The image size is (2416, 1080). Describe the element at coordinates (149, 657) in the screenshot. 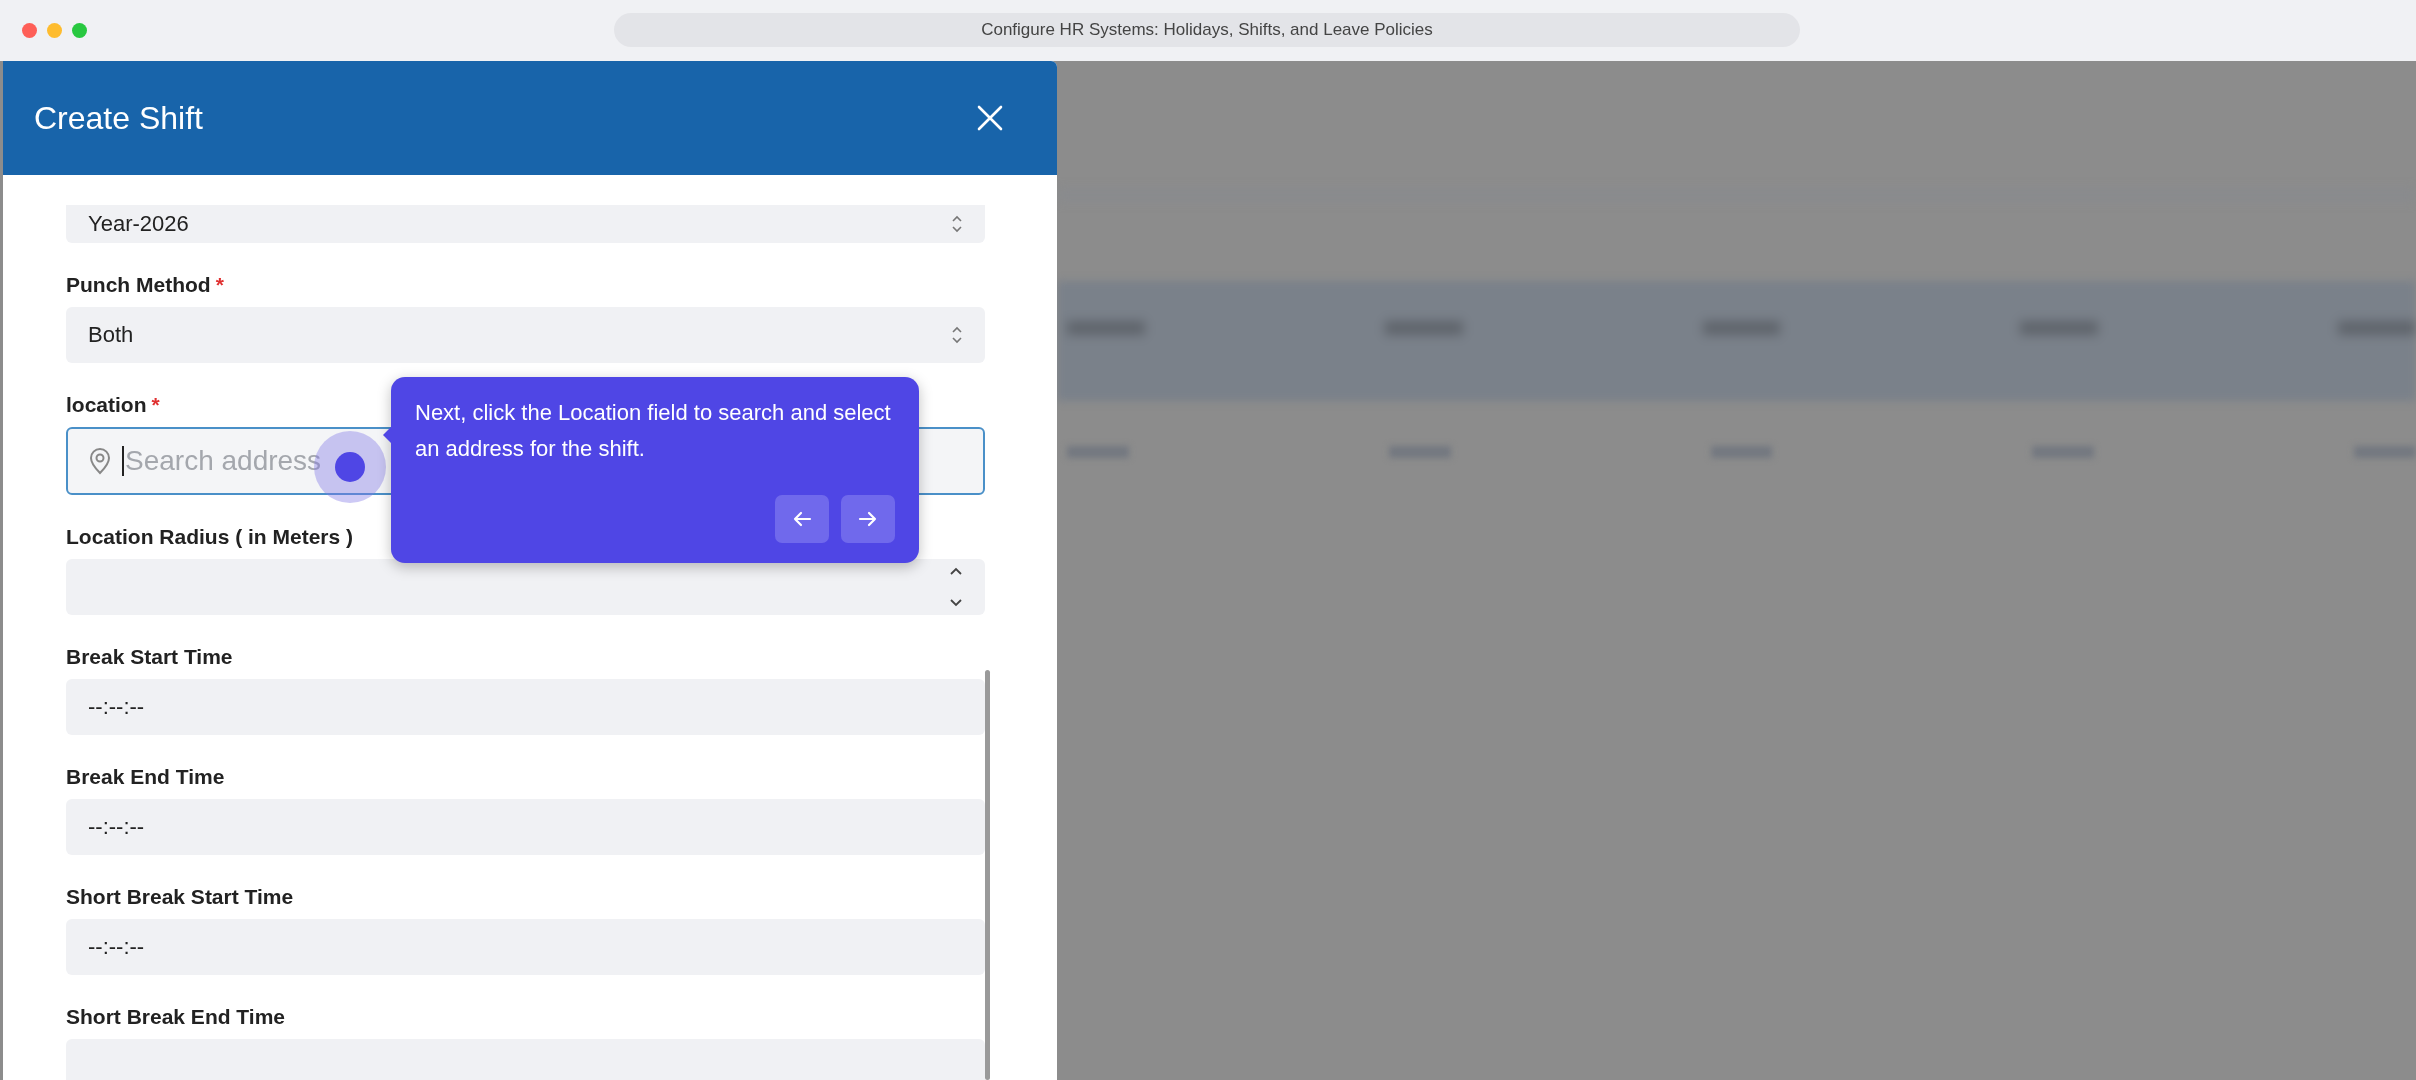

I see `field-label: Break Start Time` at that location.